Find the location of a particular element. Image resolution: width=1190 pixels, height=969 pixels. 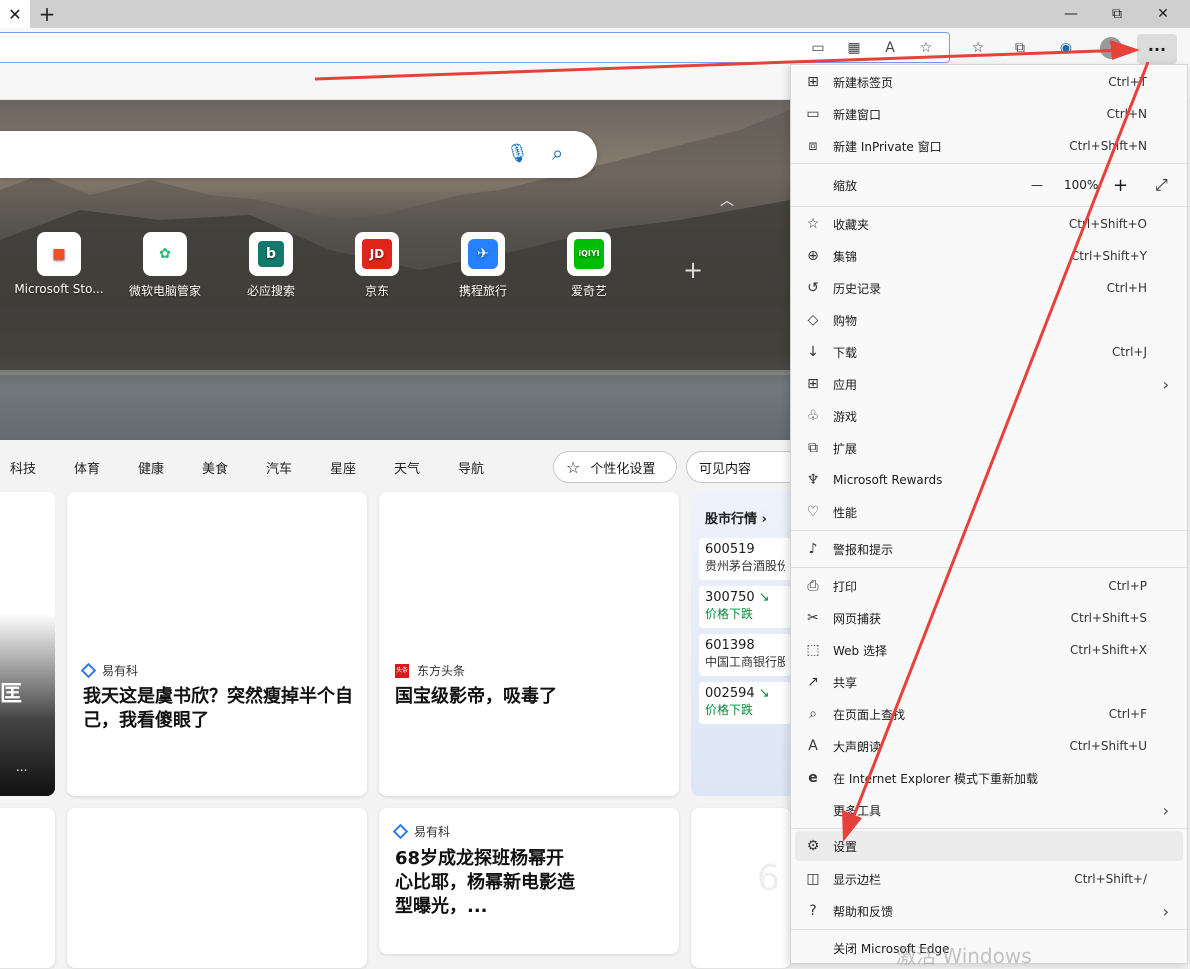

profile-avatar is located at coordinates (1111, 48).